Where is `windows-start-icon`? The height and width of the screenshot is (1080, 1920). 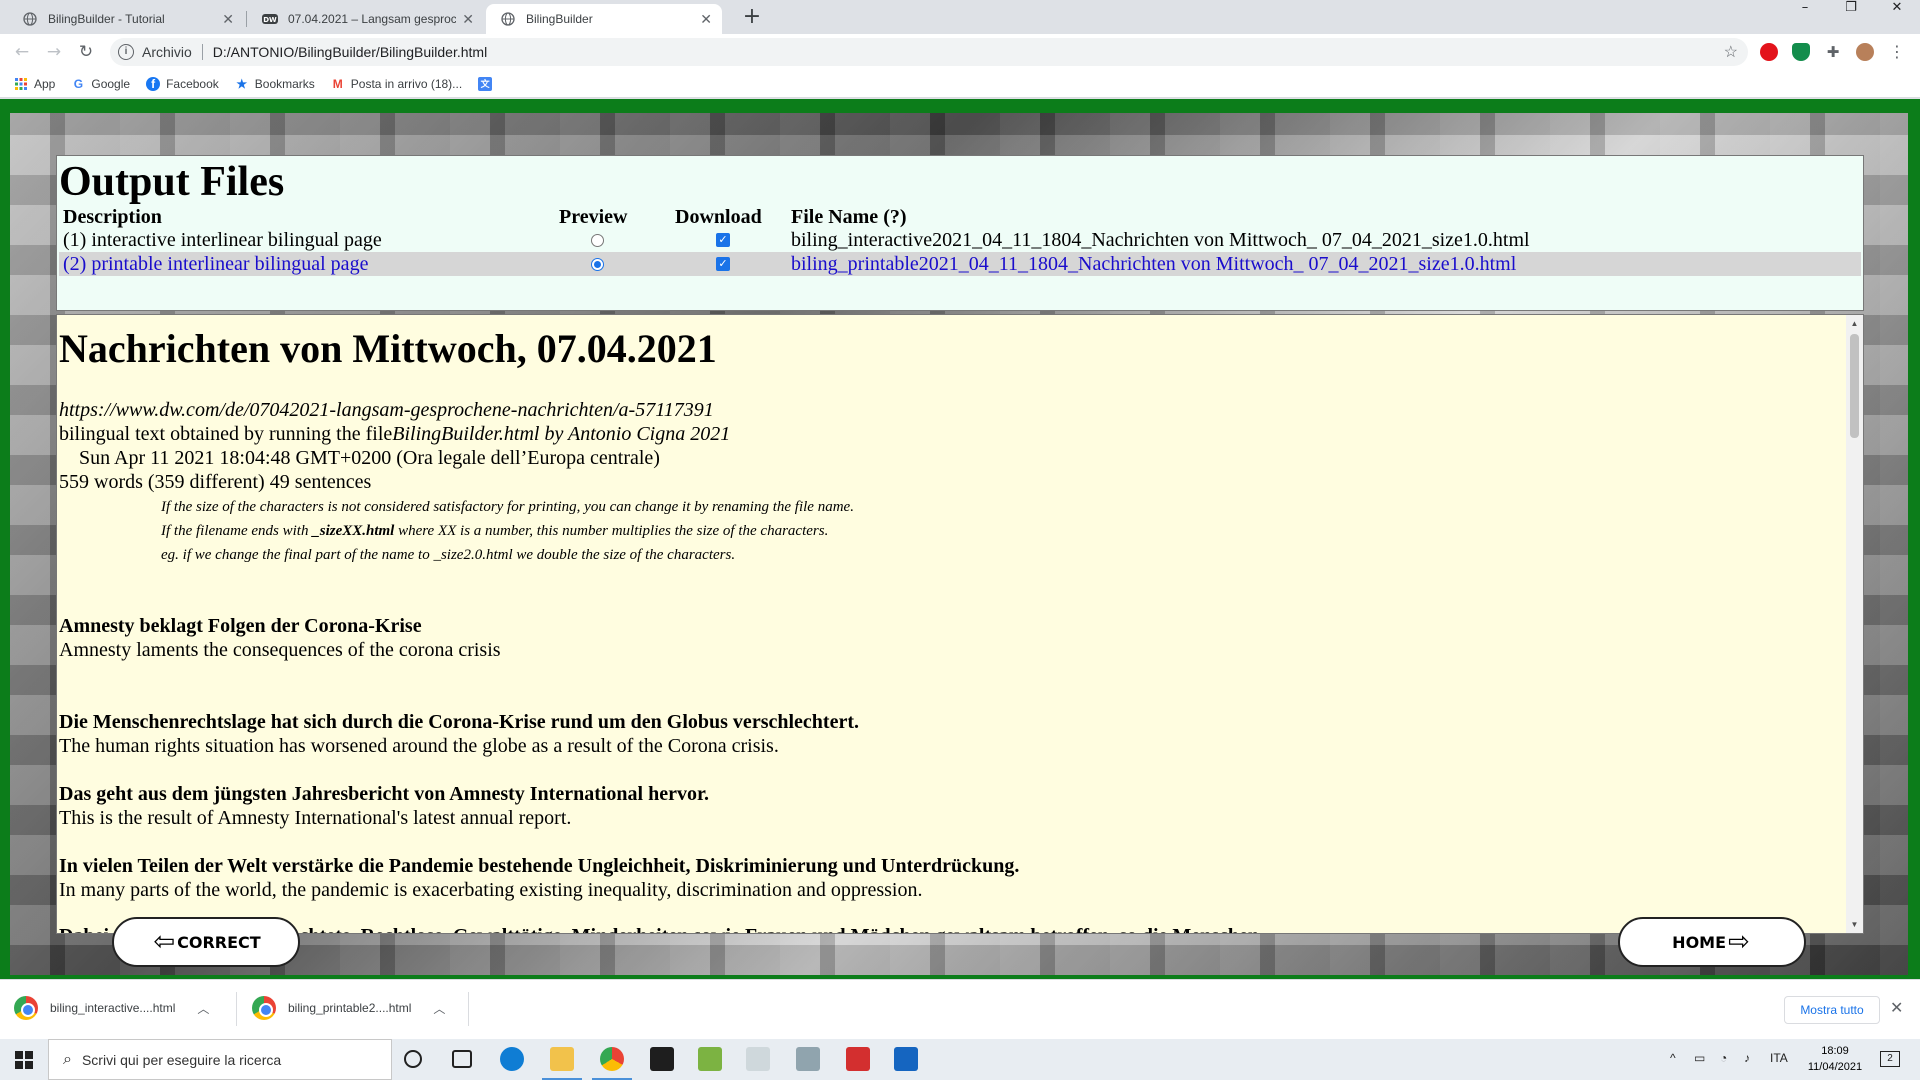
windows-start-icon is located at coordinates (24, 1059).